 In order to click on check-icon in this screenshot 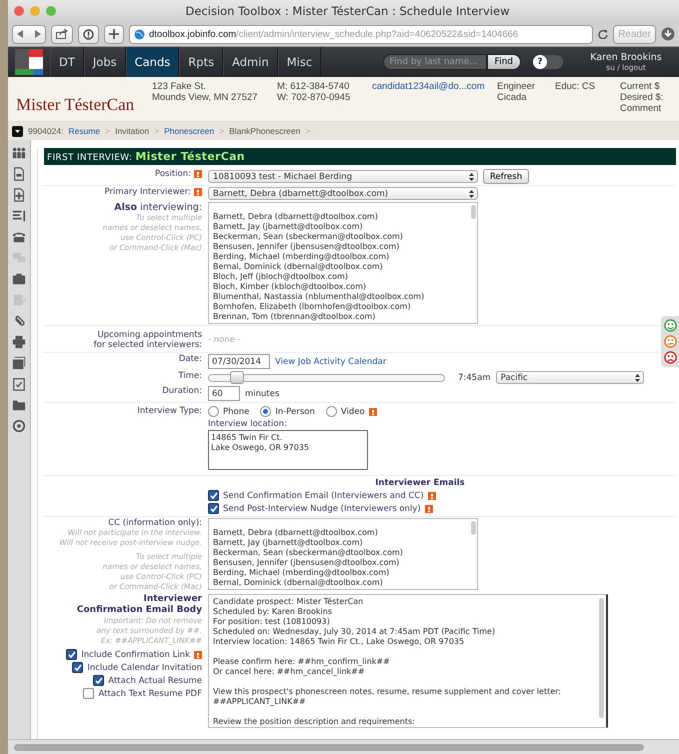, I will do `click(19, 384)`.